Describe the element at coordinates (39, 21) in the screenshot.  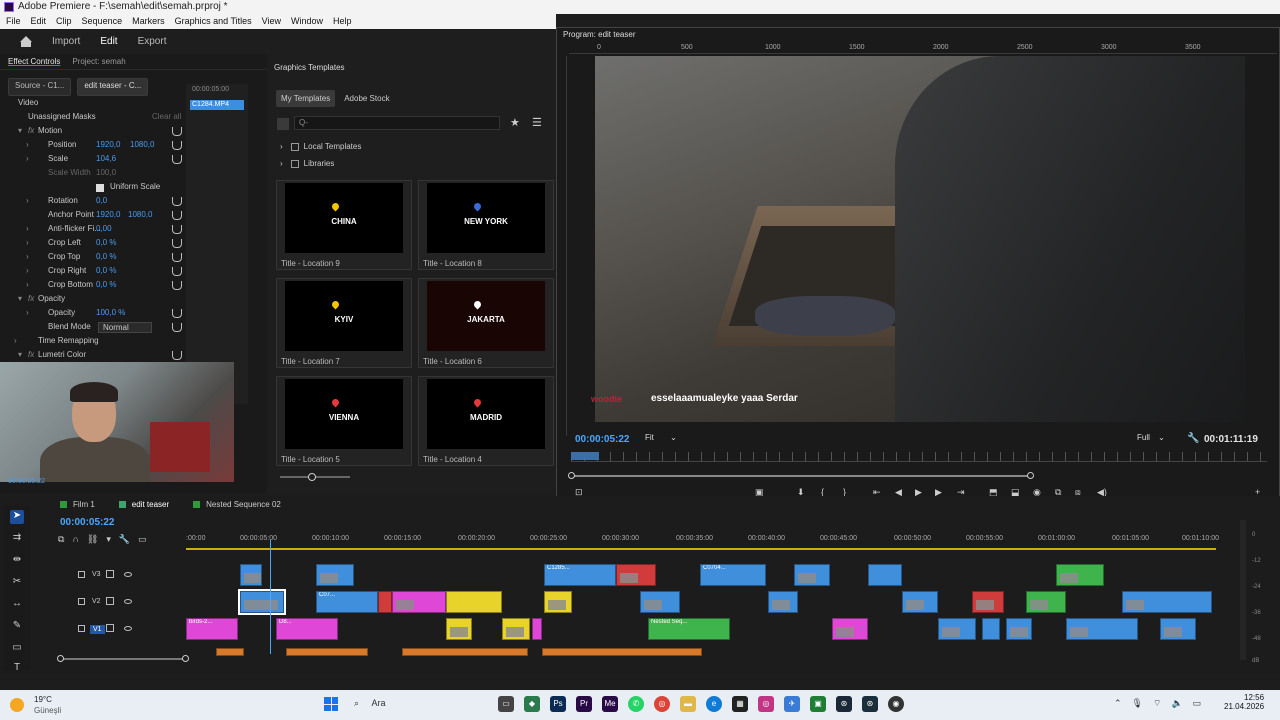
I see `menu-edit: Edit` at that location.